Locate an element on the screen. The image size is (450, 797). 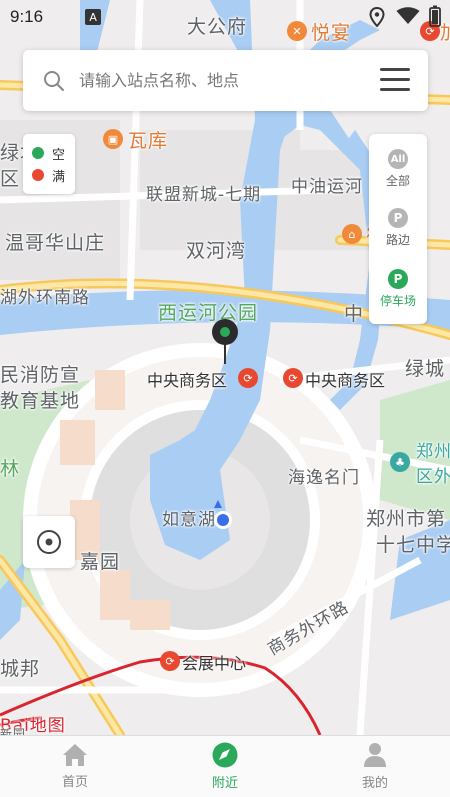
parking-lot-icon: P is located at coordinates (398, 279).